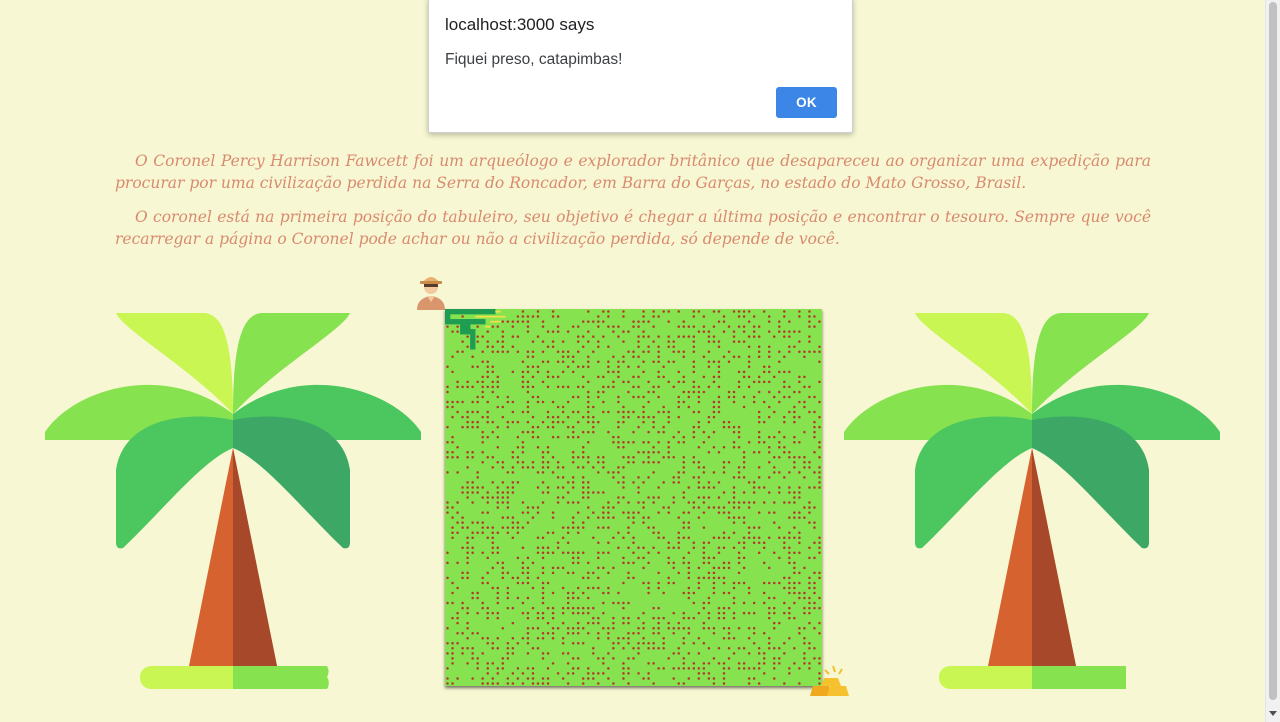  What do you see at coordinates (1273, 713) in the screenshot?
I see `scroll-down-arrow-icon` at bounding box center [1273, 713].